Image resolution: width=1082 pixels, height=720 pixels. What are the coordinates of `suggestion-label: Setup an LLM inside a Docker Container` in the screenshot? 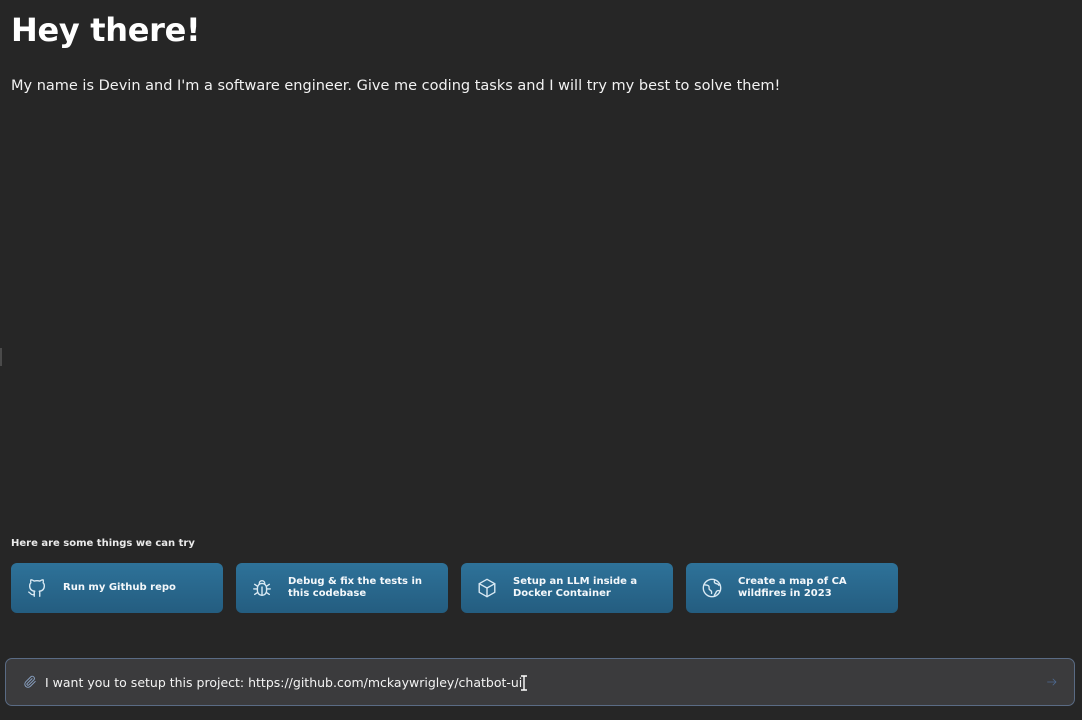 It's located at (575, 587).